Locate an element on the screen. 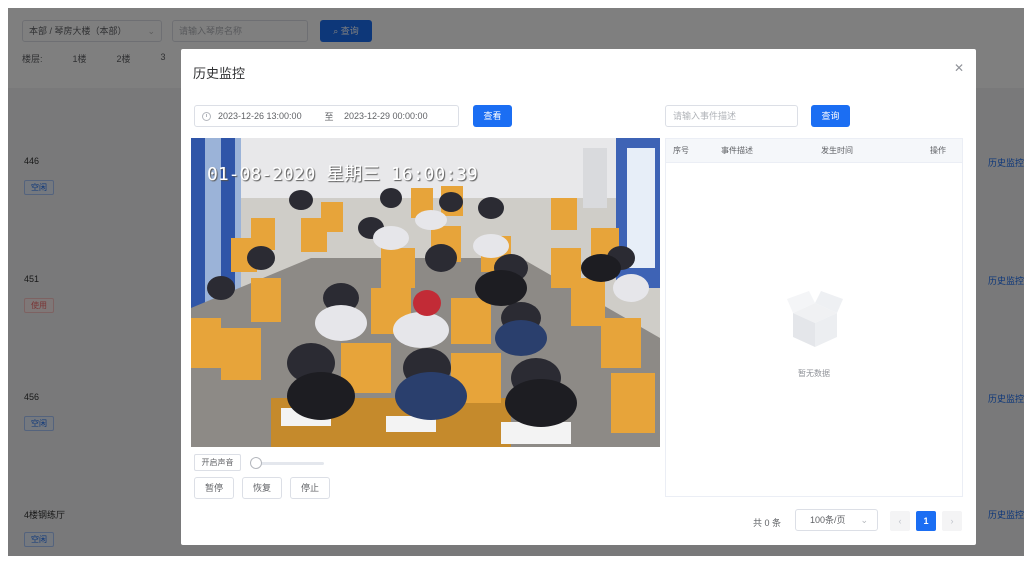  page-size-value: 100条/页 is located at coordinates (828, 520).